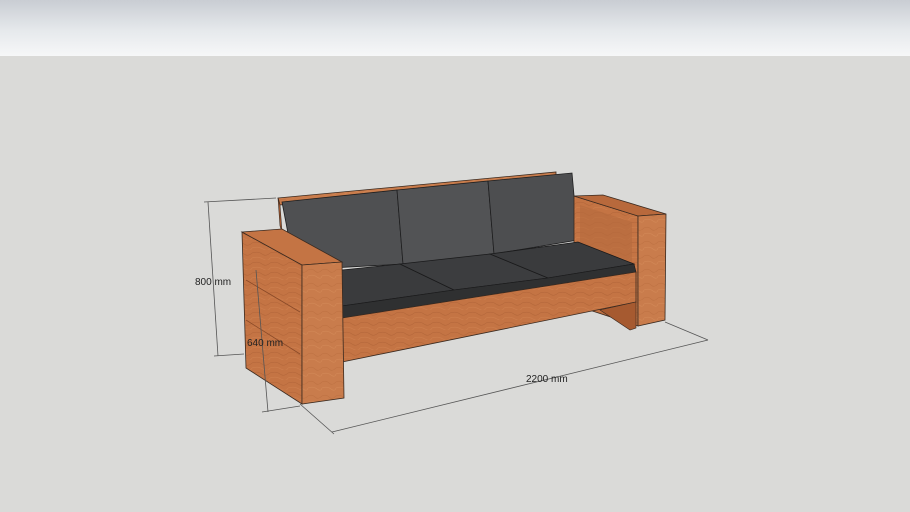 The width and height of the screenshot is (910, 512). Describe the element at coordinates (547, 379) in the screenshot. I see `width-dimension-label: 2200 mm` at that location.